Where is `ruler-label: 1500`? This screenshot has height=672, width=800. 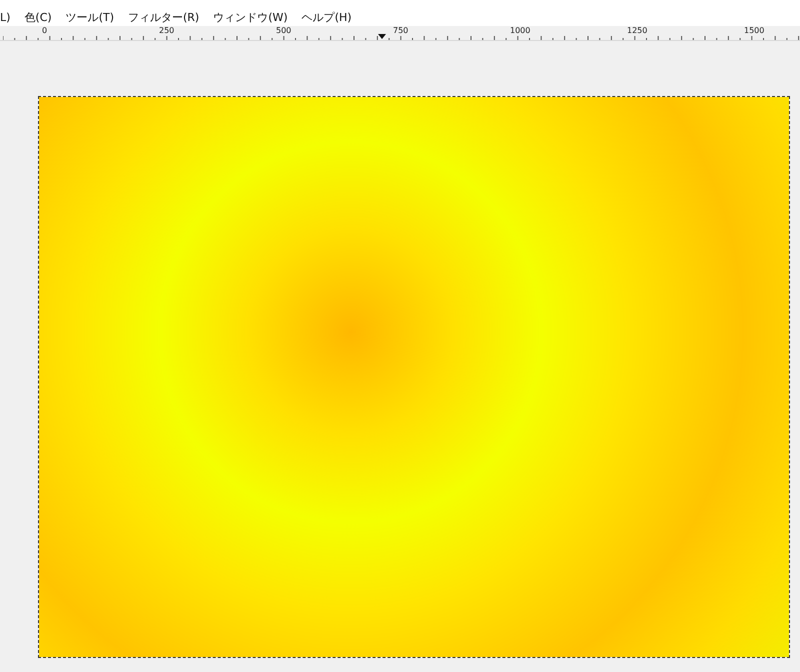
ruler-label: 1500 is located at coordinates (753, 30).